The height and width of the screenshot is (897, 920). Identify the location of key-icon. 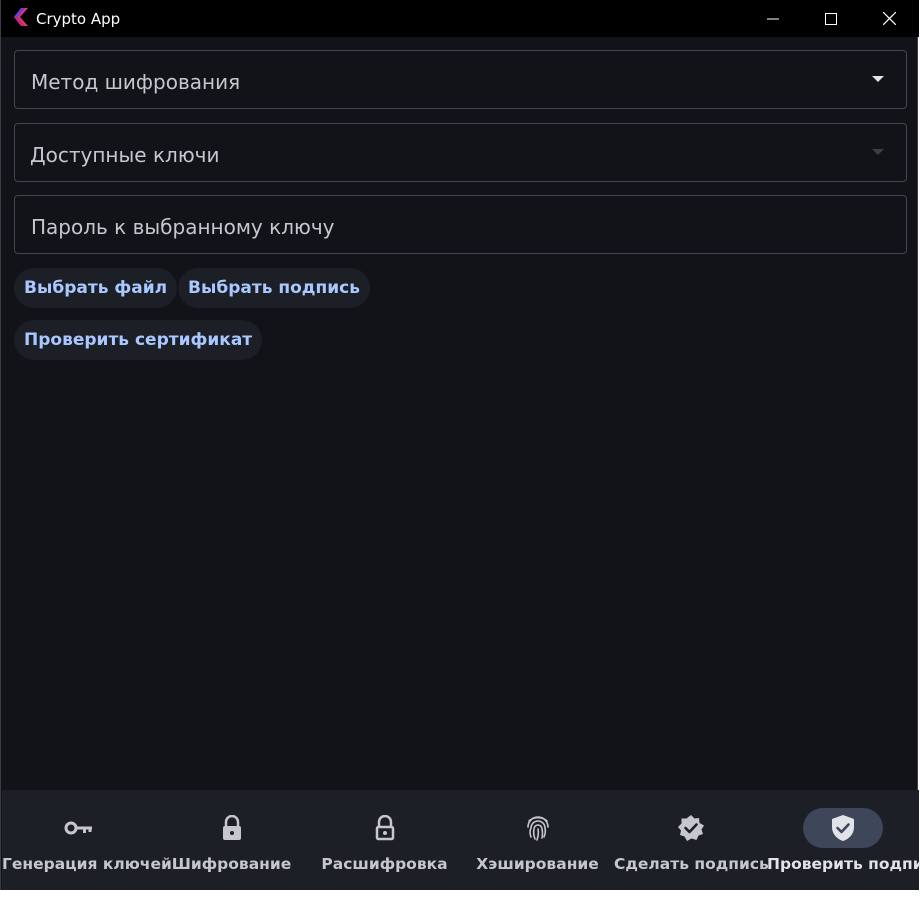
(78, 828).